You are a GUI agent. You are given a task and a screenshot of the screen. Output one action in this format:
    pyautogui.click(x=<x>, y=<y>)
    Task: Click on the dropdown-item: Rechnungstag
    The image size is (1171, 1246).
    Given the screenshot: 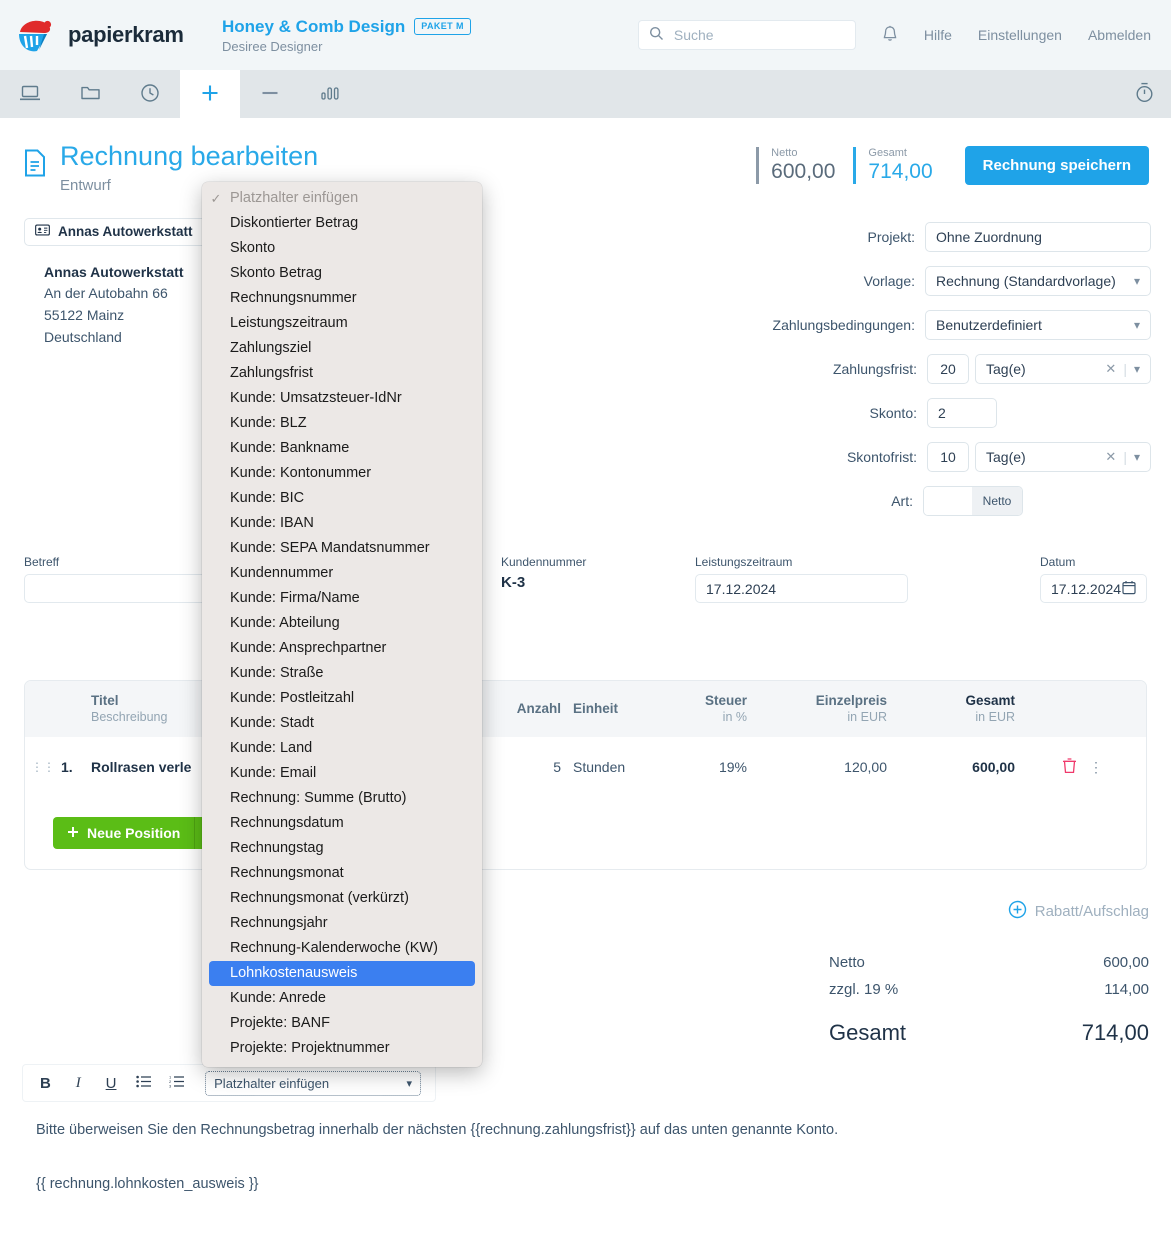 What is the action you would take?
    pyautogui.click(x=342, y=848)
    